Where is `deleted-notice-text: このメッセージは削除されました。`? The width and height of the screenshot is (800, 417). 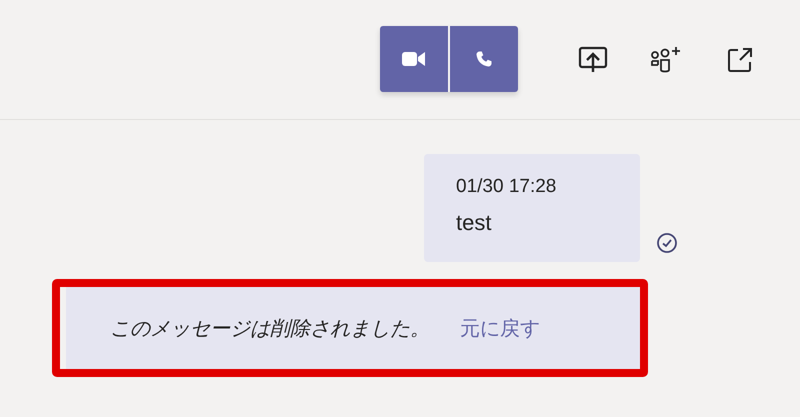 deleted-notice-text: このメッセージは削除されました。 is located at coordinates (270, 328).